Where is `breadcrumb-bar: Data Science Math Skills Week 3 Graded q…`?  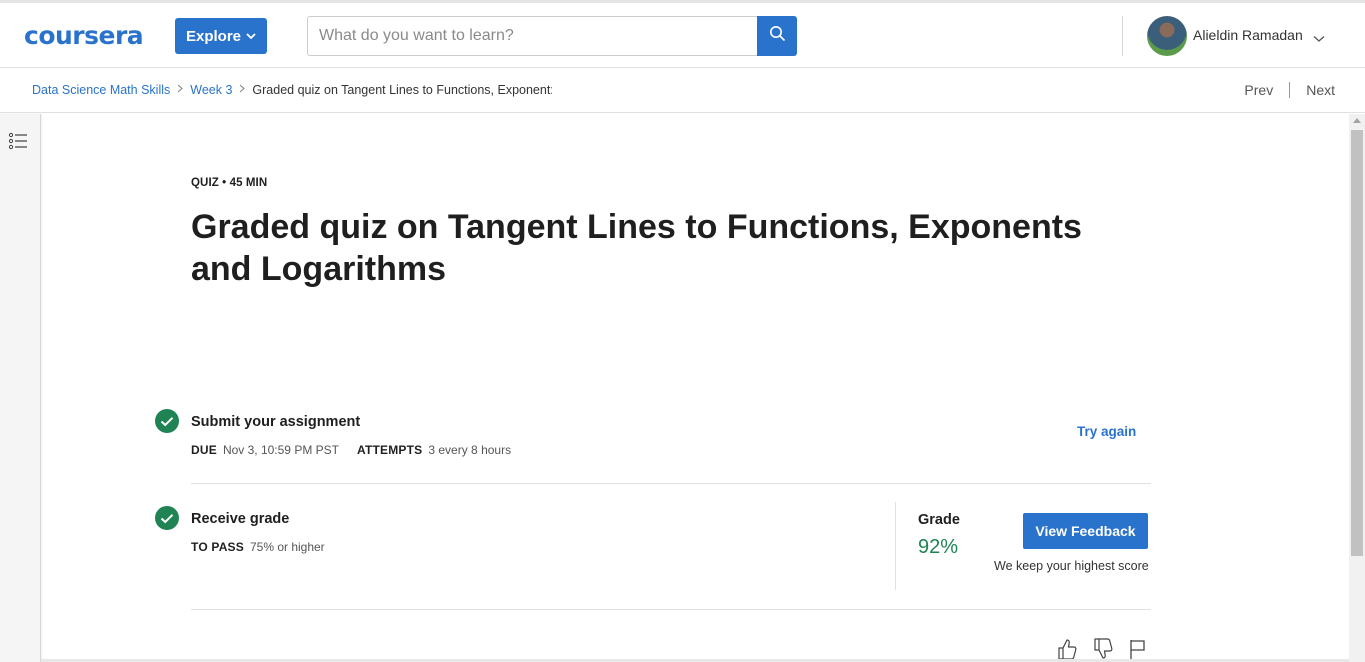
breadcrumb-bar: Data Science Math Skills Week 3 Graded q… is located at coordinates (682, 91).